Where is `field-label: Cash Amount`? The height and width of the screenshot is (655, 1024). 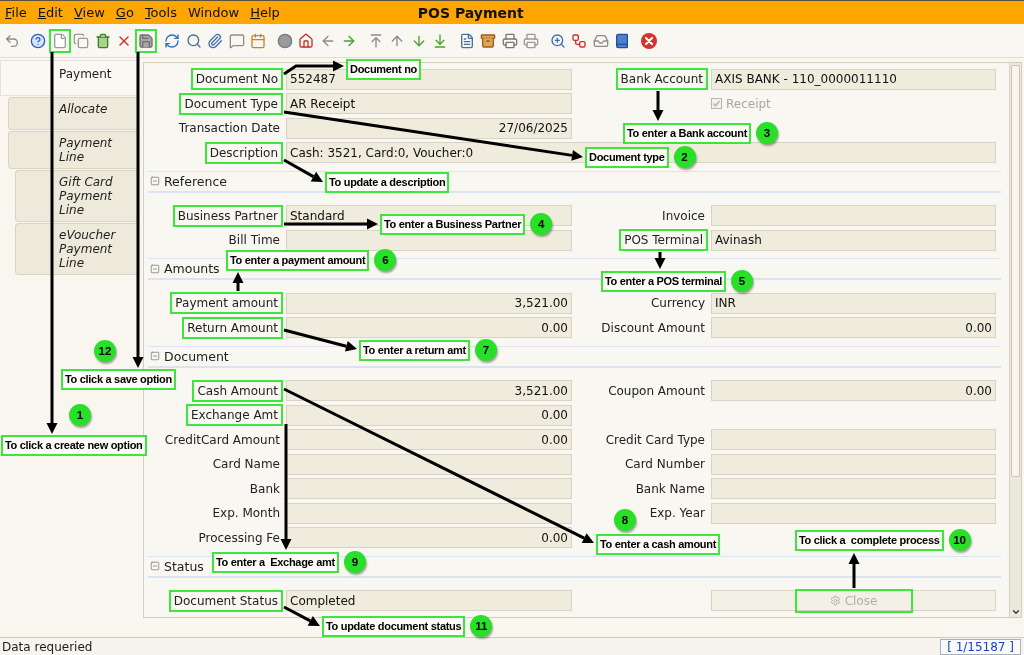
field-label: Cash Amount is located at coordinates (237, 390).